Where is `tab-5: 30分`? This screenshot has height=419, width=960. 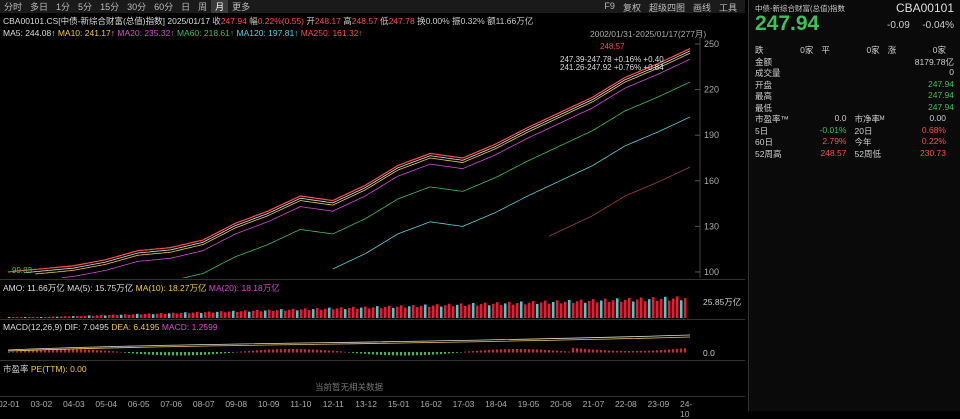
tab-5: 30分 is located at coordinates (136, 6).